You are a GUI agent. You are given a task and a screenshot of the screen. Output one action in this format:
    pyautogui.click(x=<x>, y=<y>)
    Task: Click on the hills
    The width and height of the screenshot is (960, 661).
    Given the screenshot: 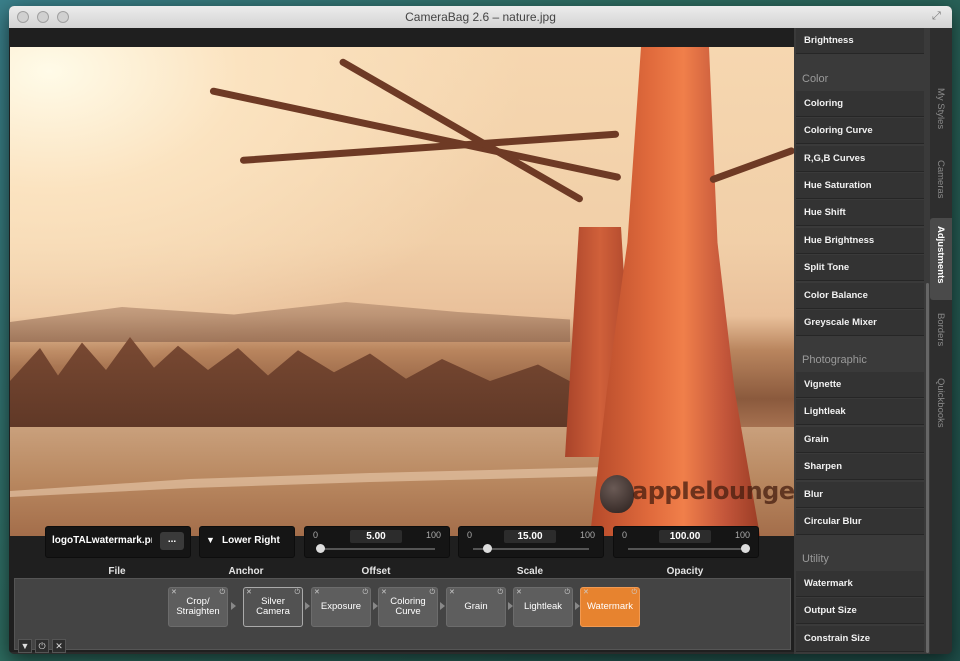 What is the action you would take?
    pyautogui.click(x=290, y=322)
    